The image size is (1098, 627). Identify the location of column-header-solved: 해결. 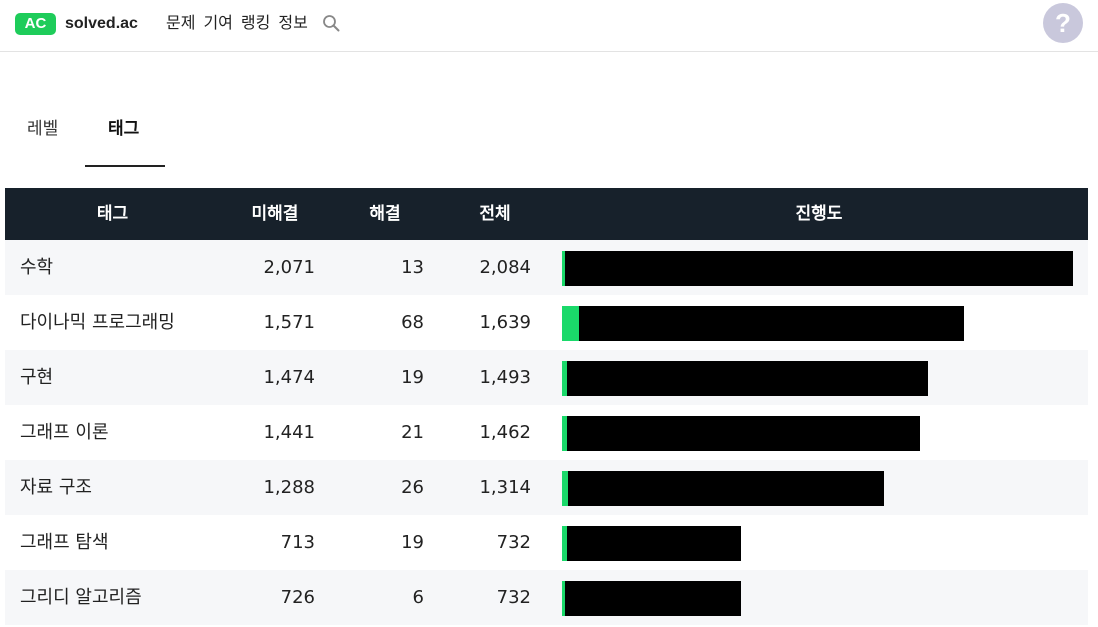
(385, 214).